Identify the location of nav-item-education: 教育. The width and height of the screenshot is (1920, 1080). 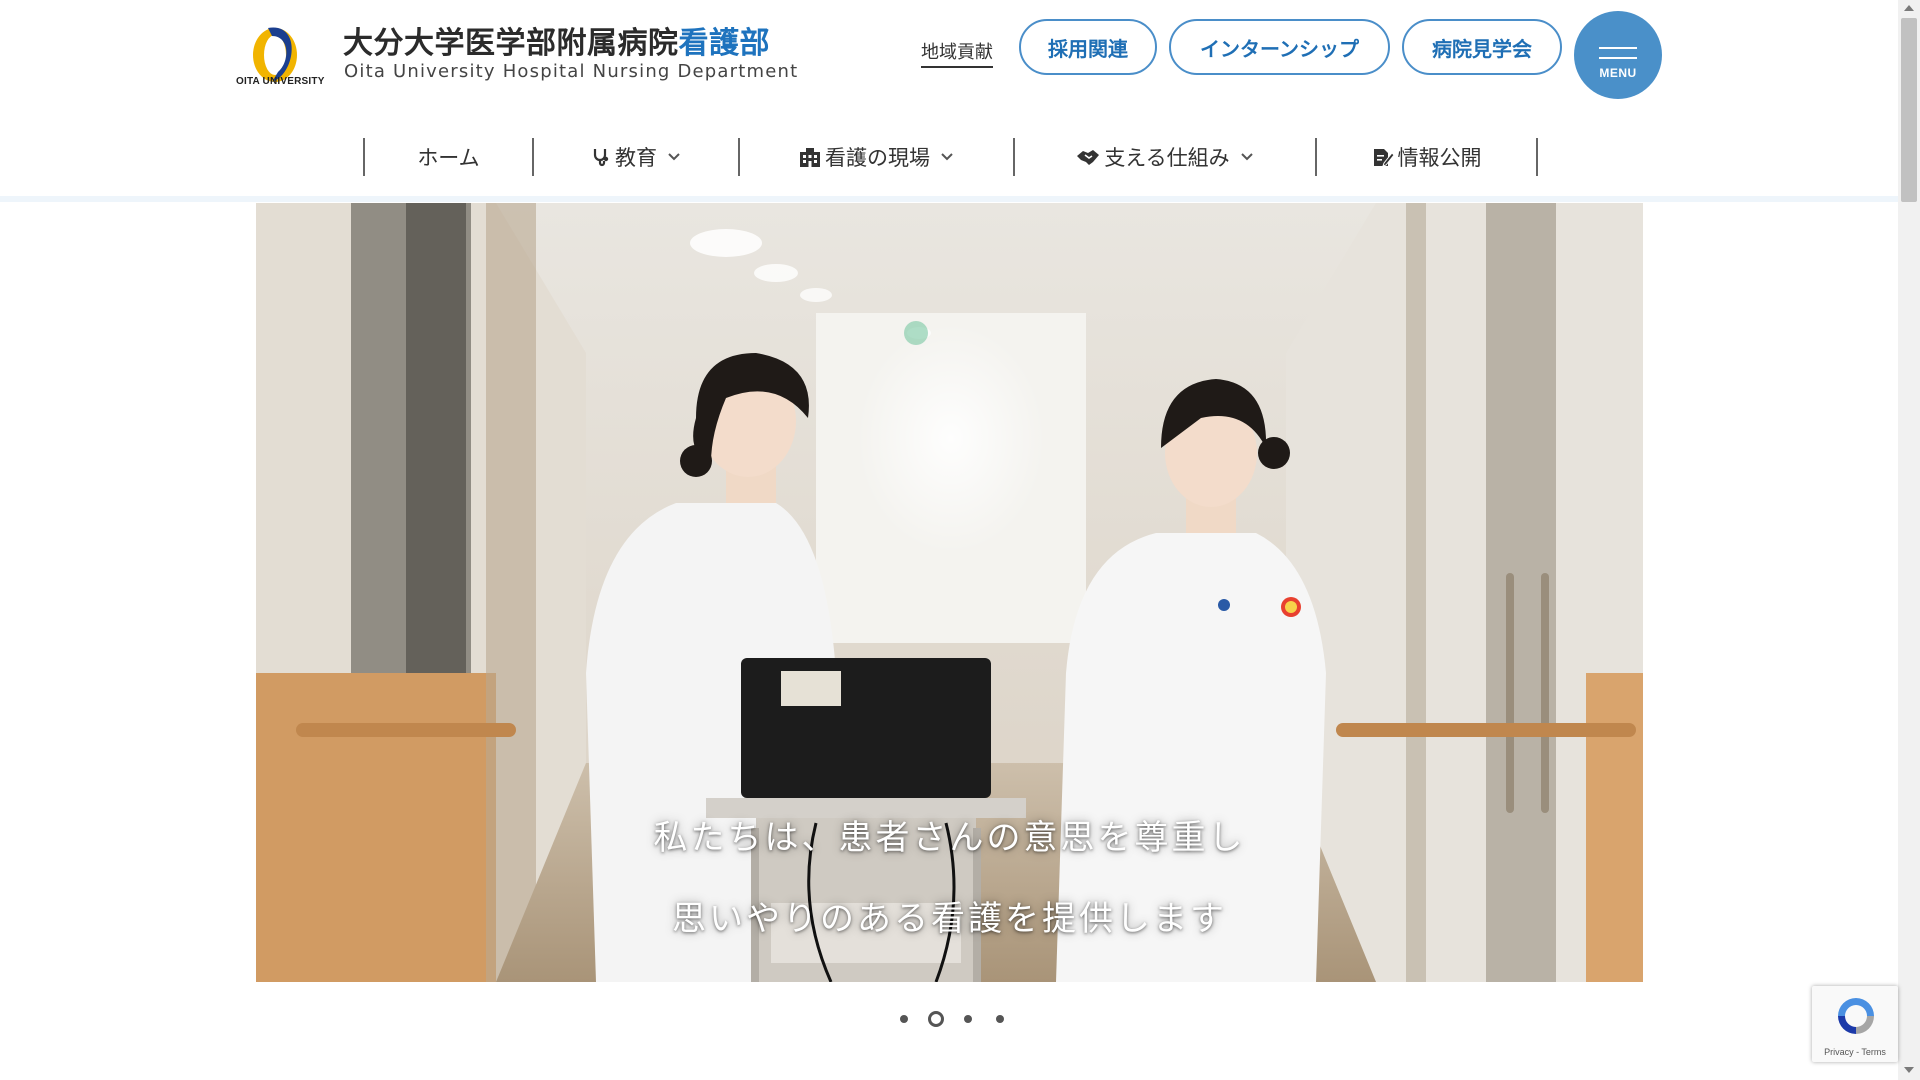
(636, 157).